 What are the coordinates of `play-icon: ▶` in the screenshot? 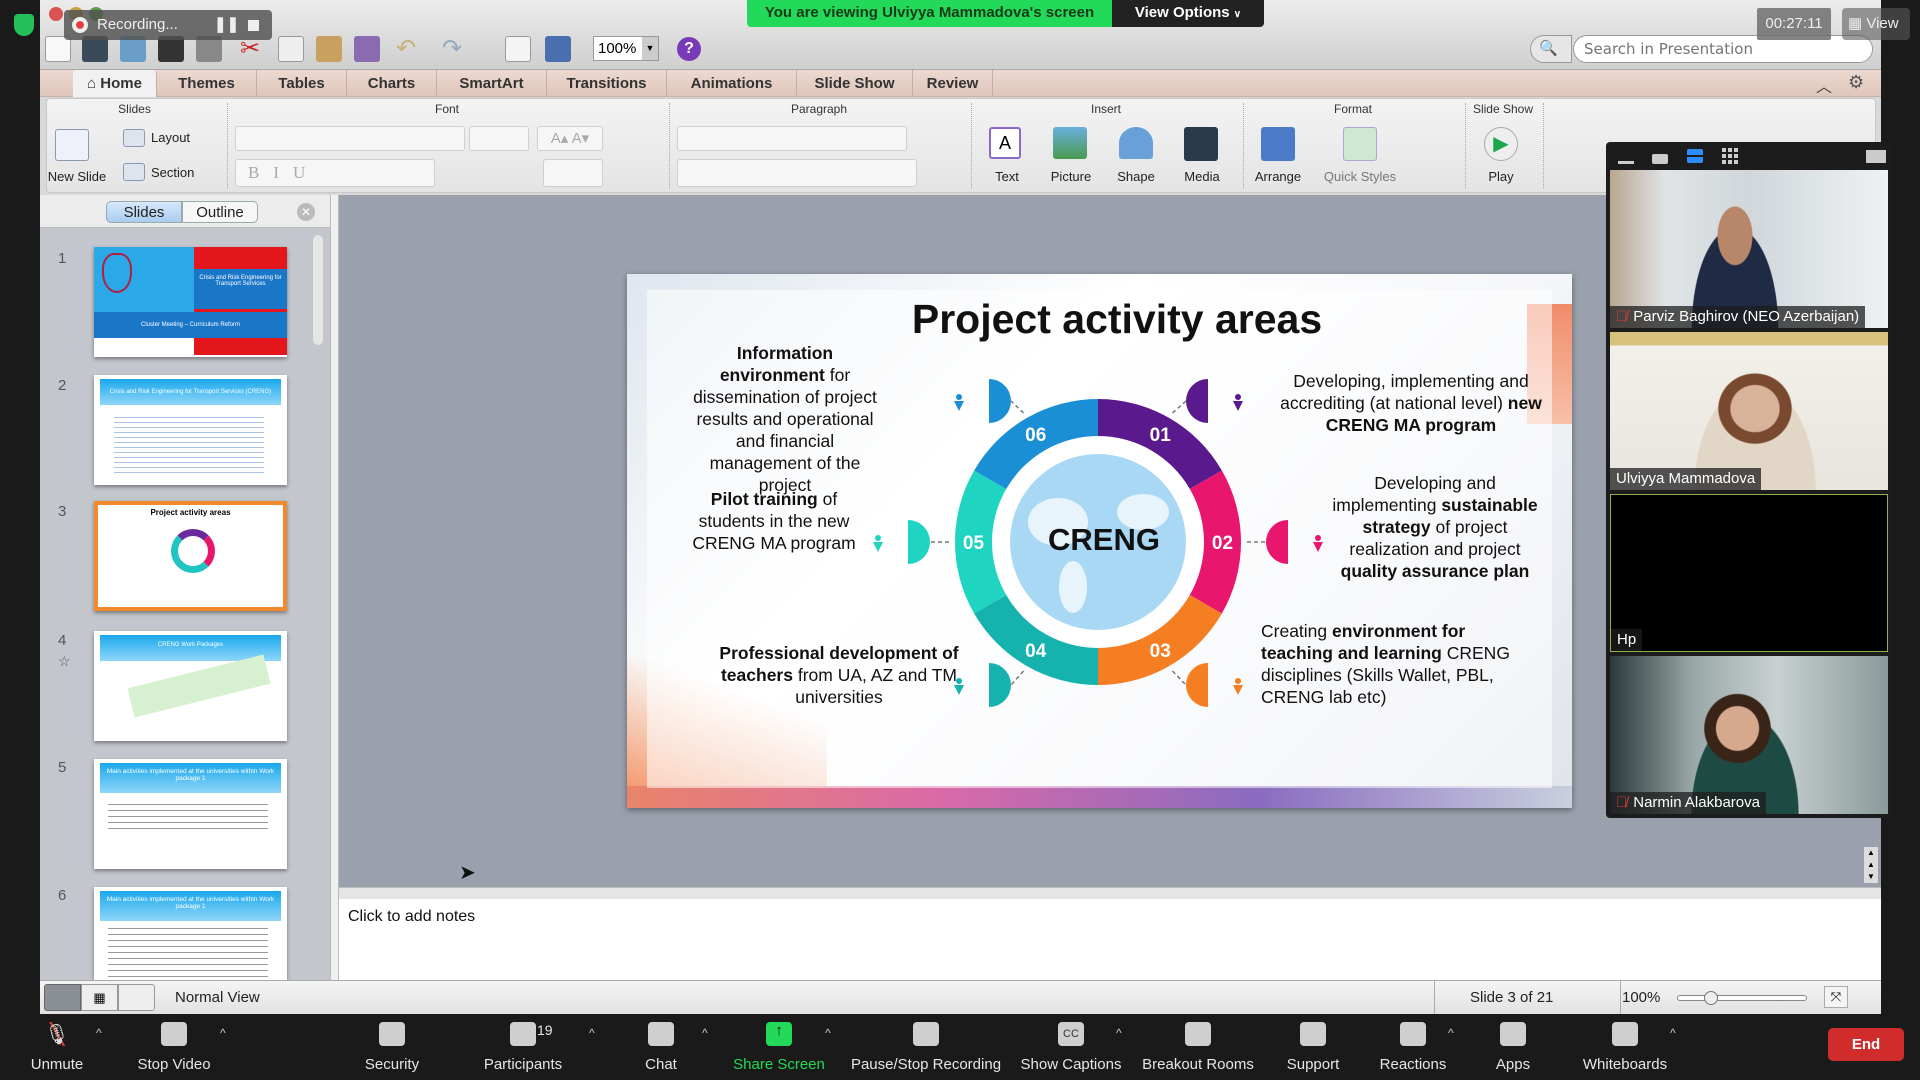 It's located at (1501, 144).